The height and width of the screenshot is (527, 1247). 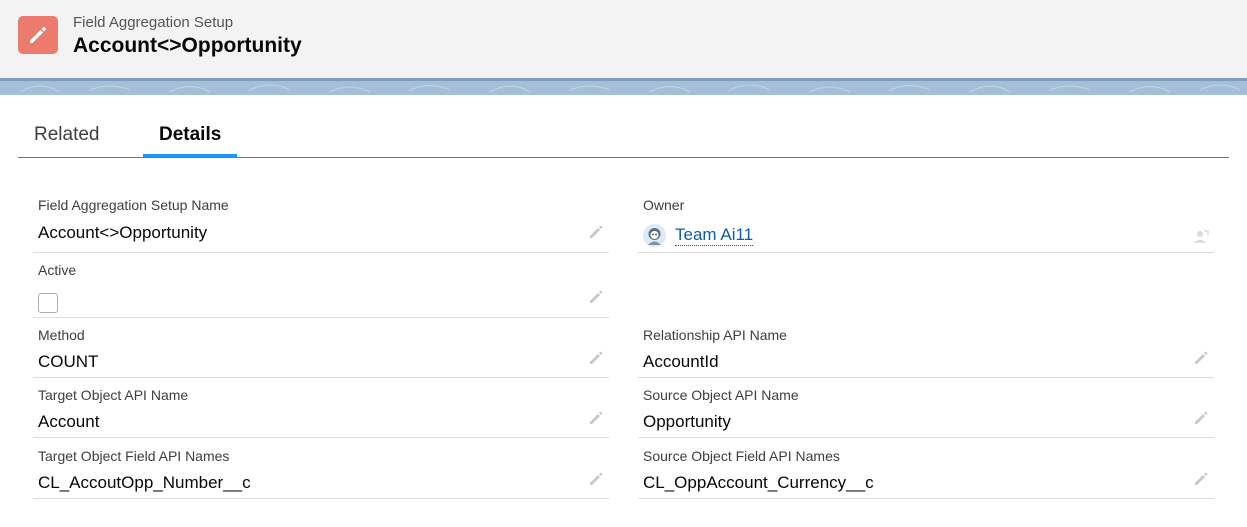 I want to click on record-tabs: Related Details, so click(x=623, y=135).